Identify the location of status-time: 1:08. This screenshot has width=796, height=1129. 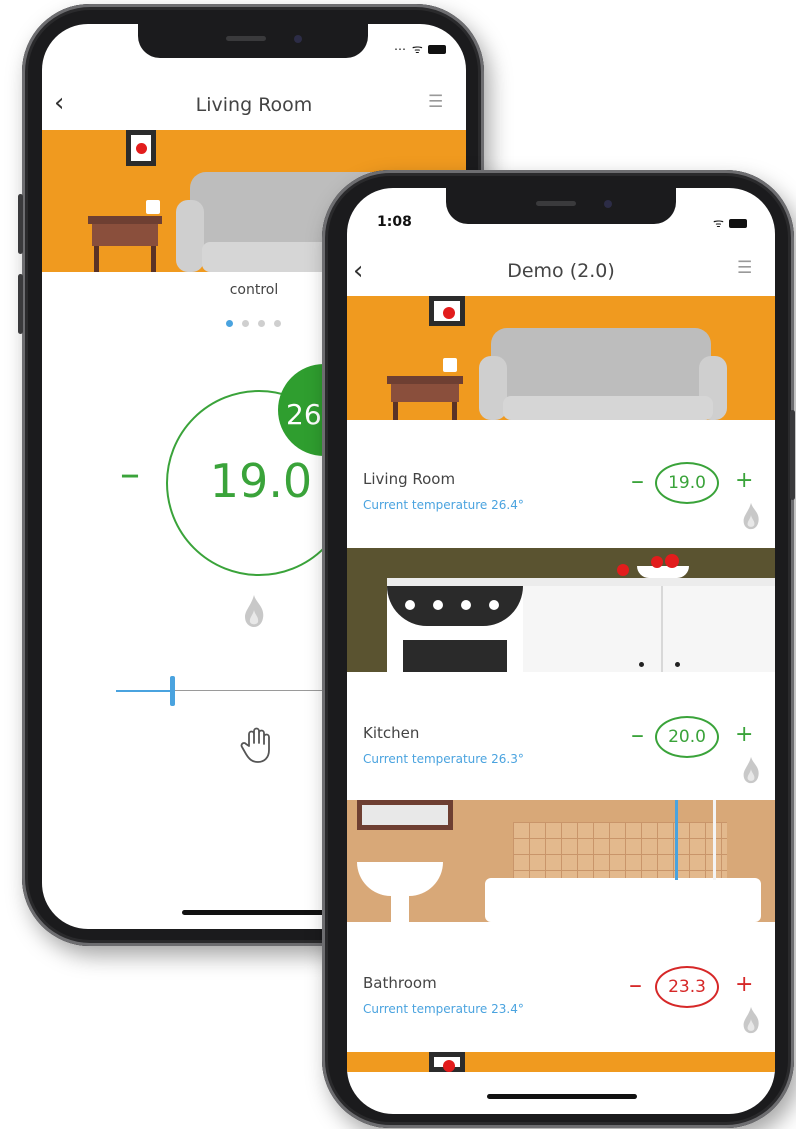
(394, 222).